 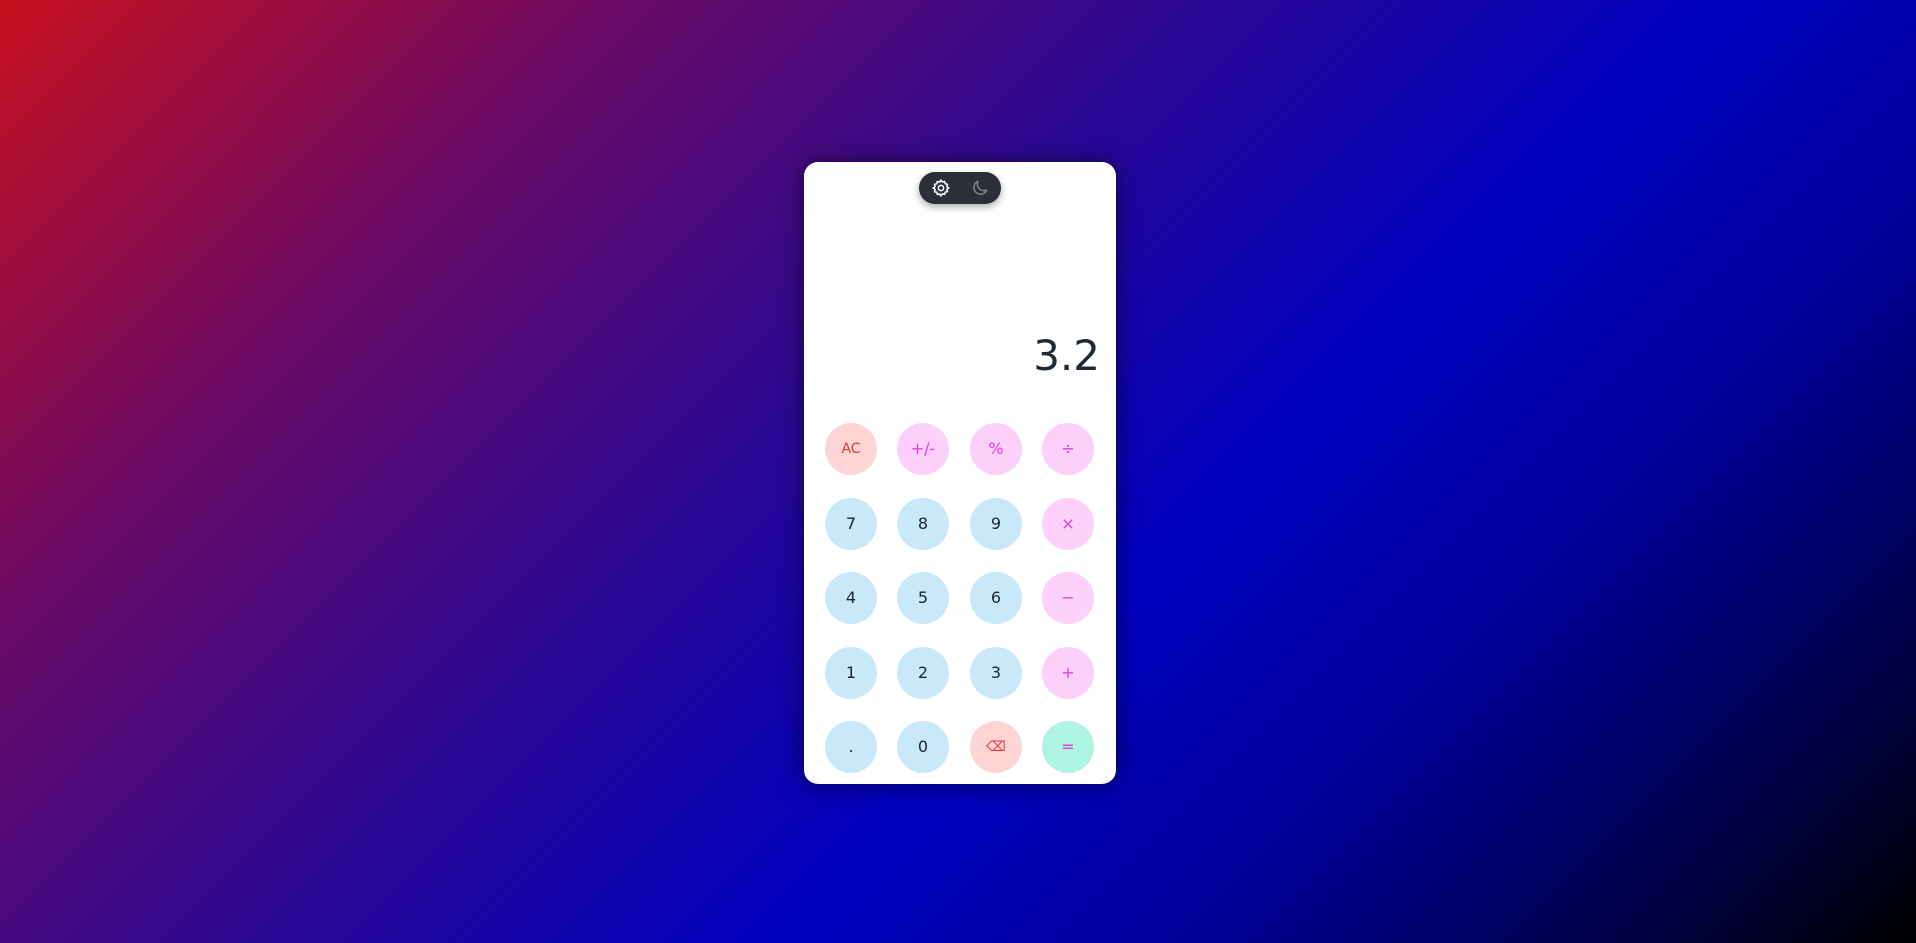 I want to click on equals-button: =, so click(x=1068, y=747).